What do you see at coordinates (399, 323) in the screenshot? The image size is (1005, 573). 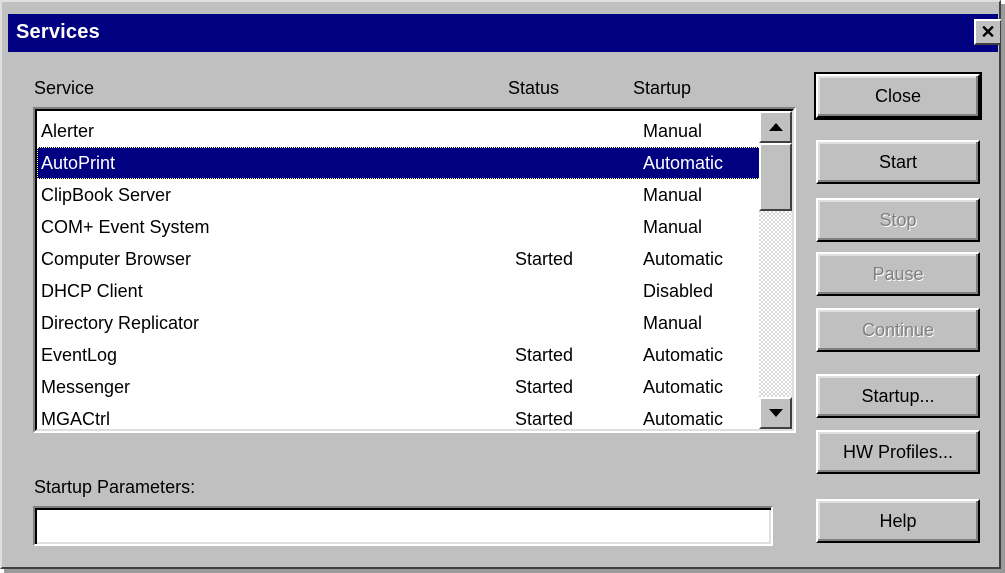 I see `list-item: Directory Replicator Manual` at bounding box center [399, 323].